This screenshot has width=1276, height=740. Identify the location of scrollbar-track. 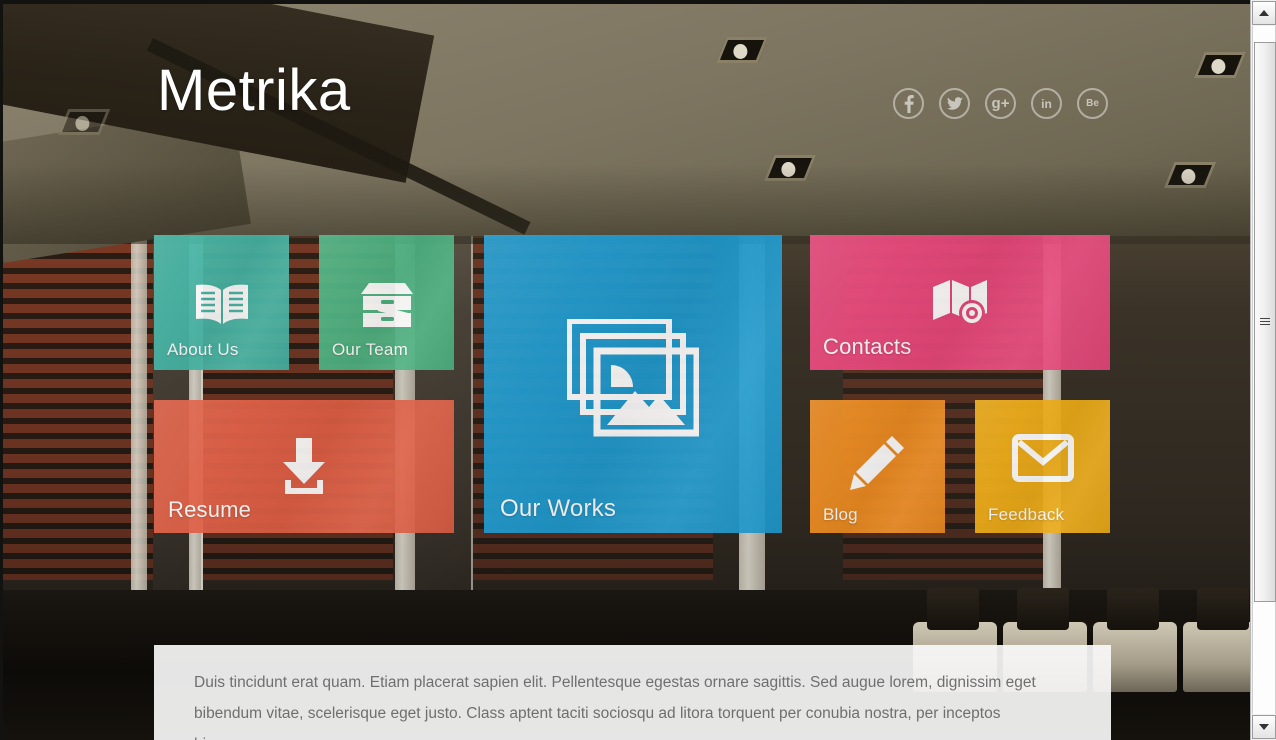
(1264, 370).